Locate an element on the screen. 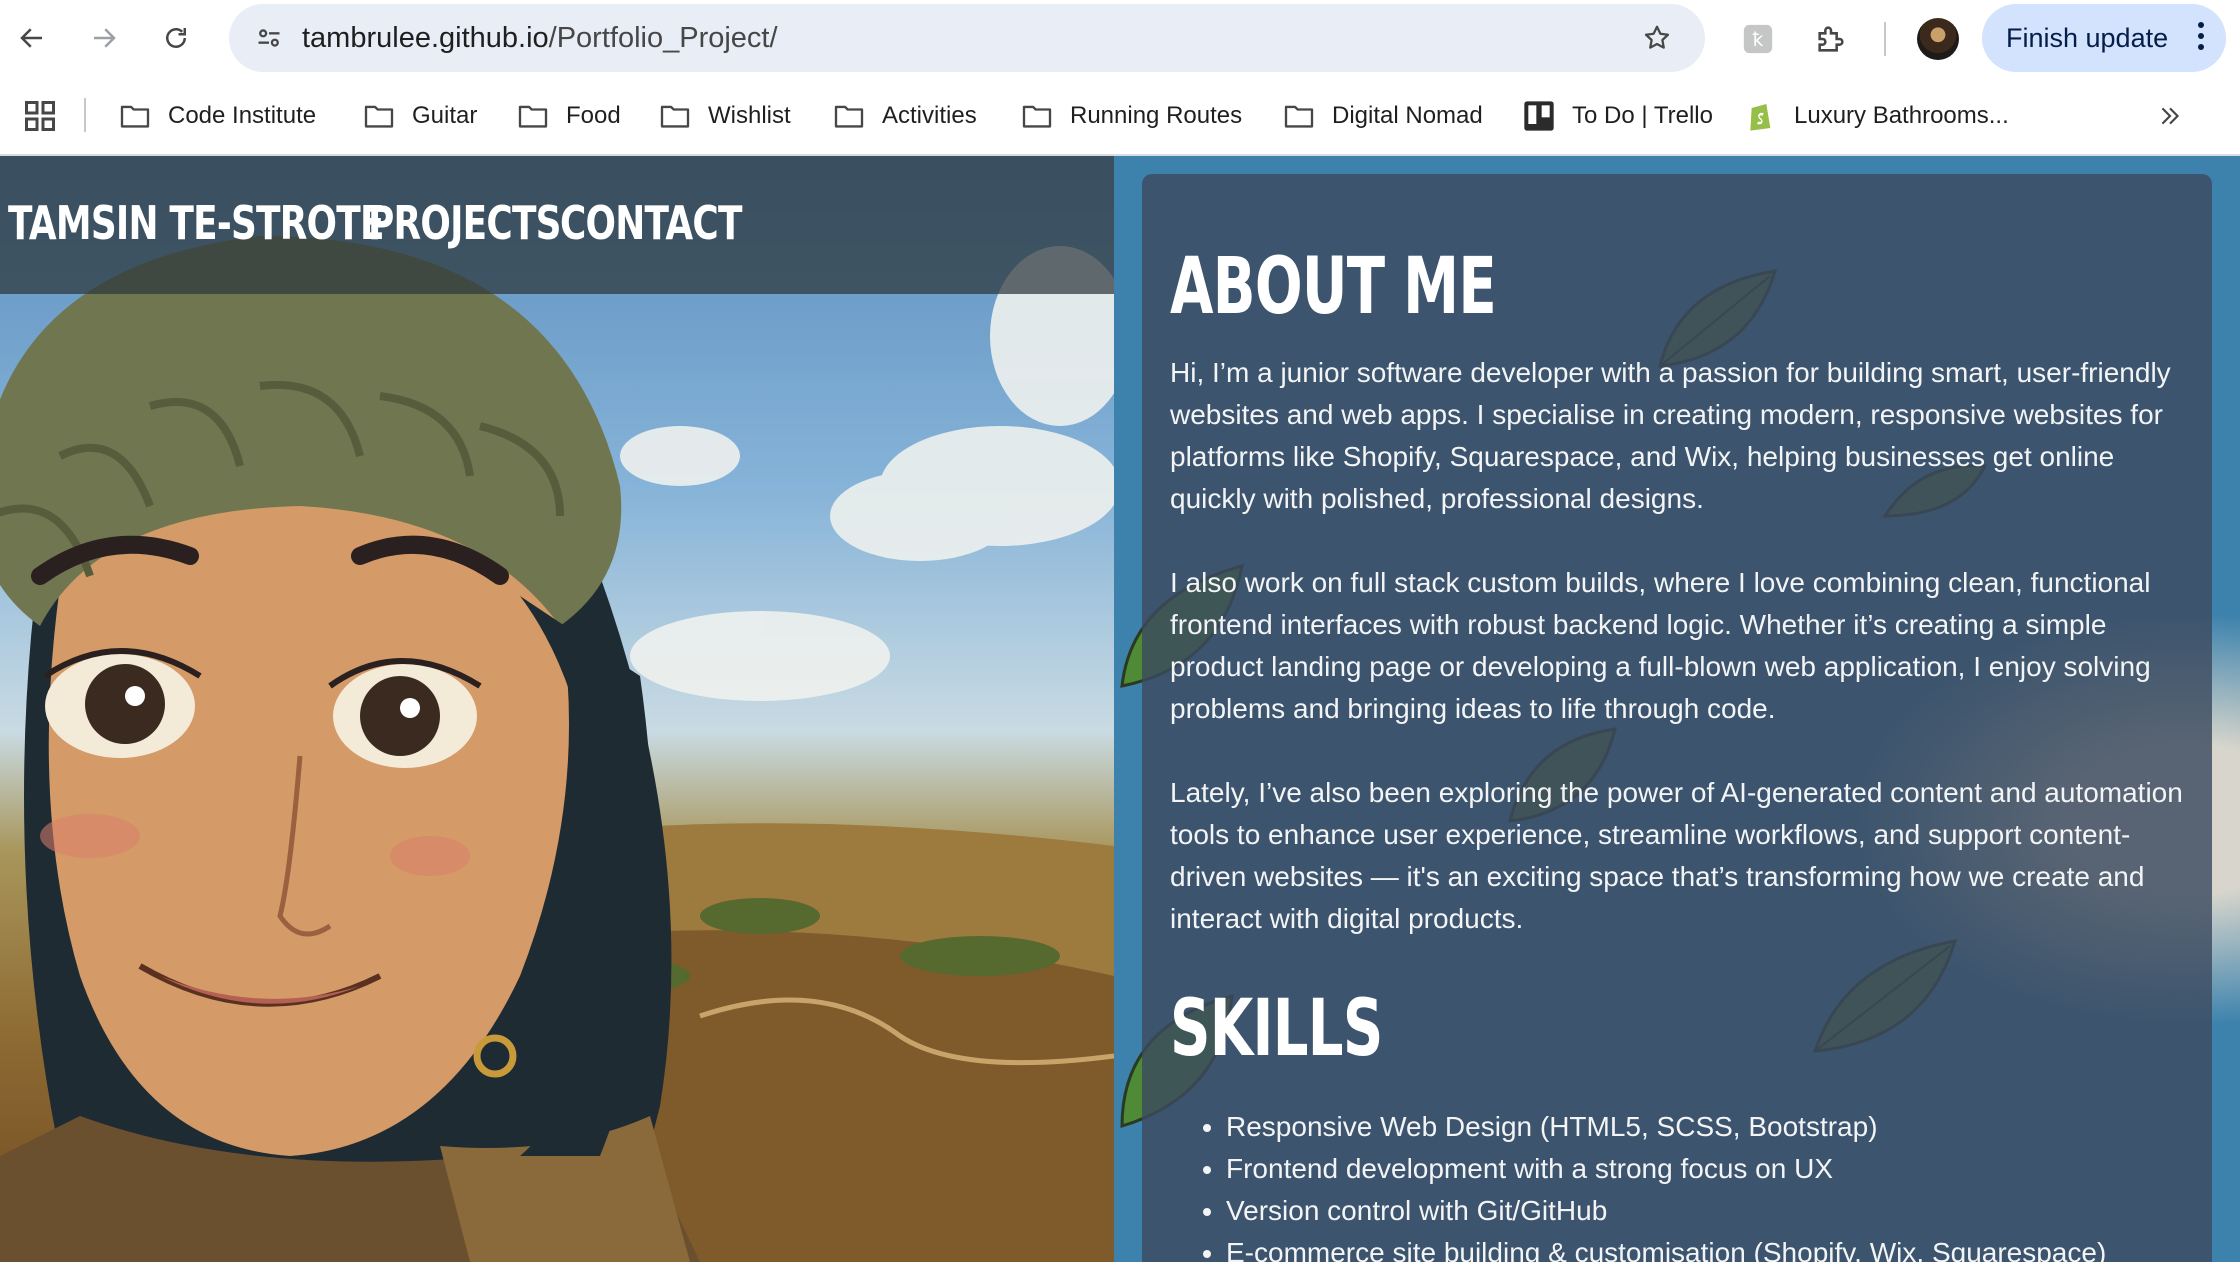  bookmark-code-institute: Code Institute is located at coordinates (217, 116).